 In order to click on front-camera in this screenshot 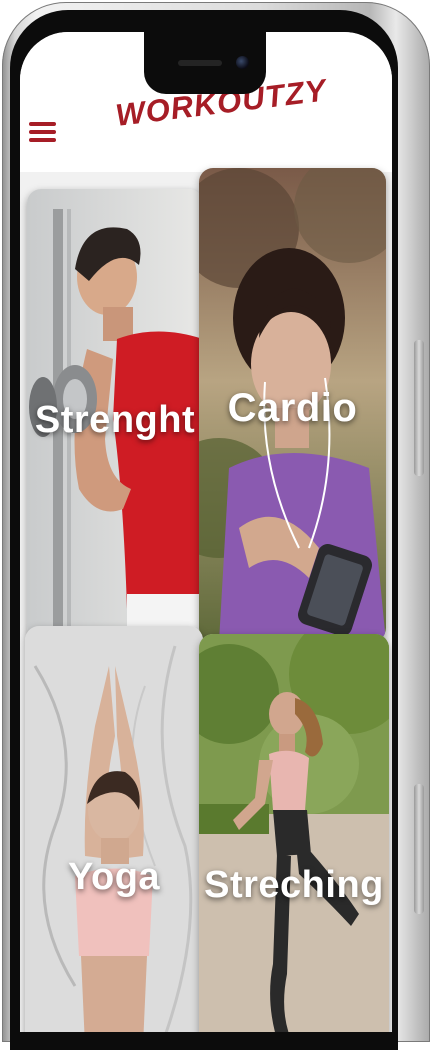, I will do `click(242, 62)`.